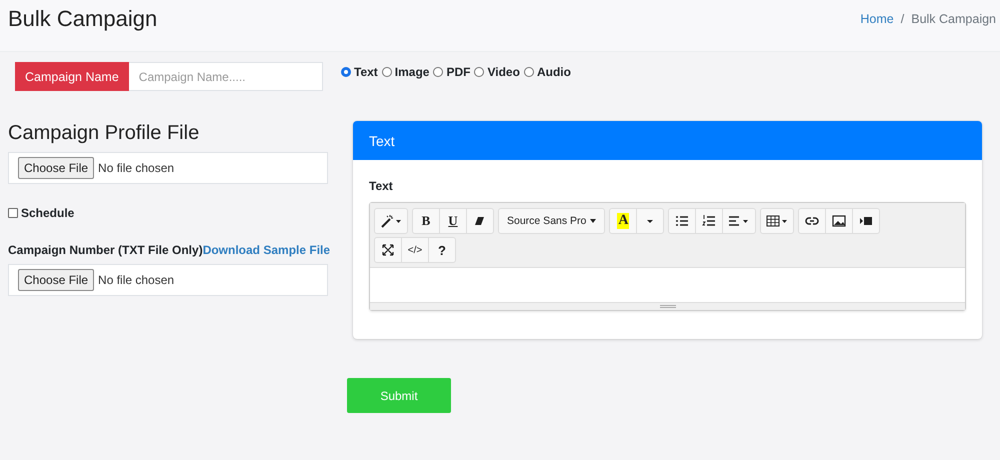 The image size is (1000, 460). I want to click on video-icon, so click(866, 221).